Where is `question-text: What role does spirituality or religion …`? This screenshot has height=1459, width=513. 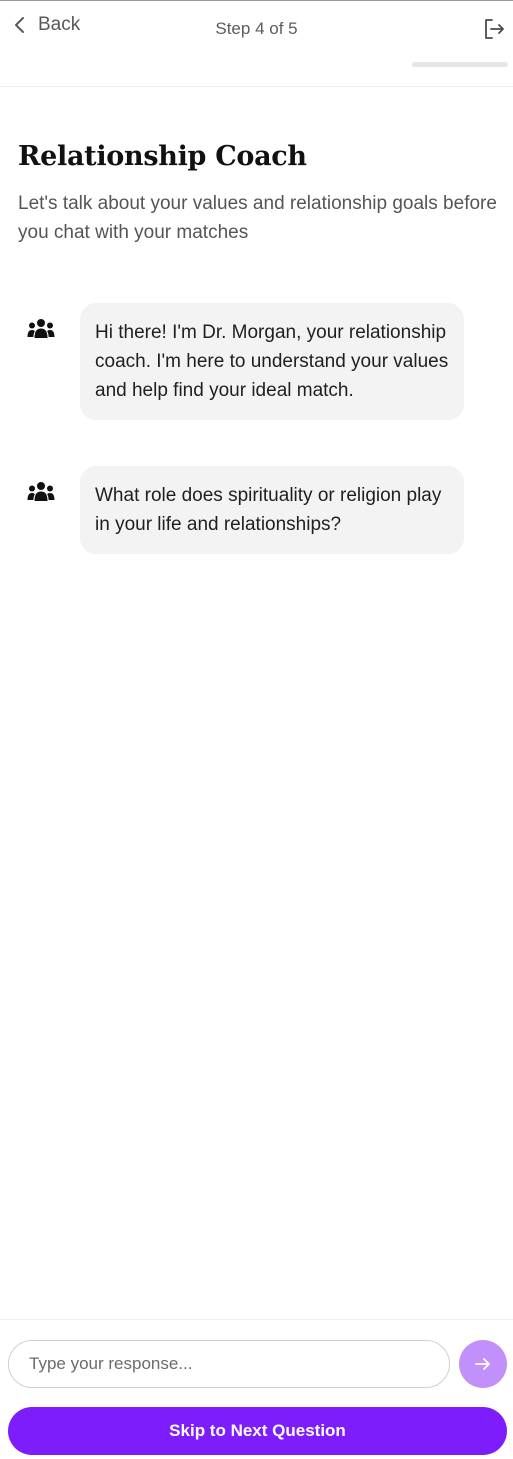
question-text: What role does spirituality or religion … is located at coordinates (268, 510).